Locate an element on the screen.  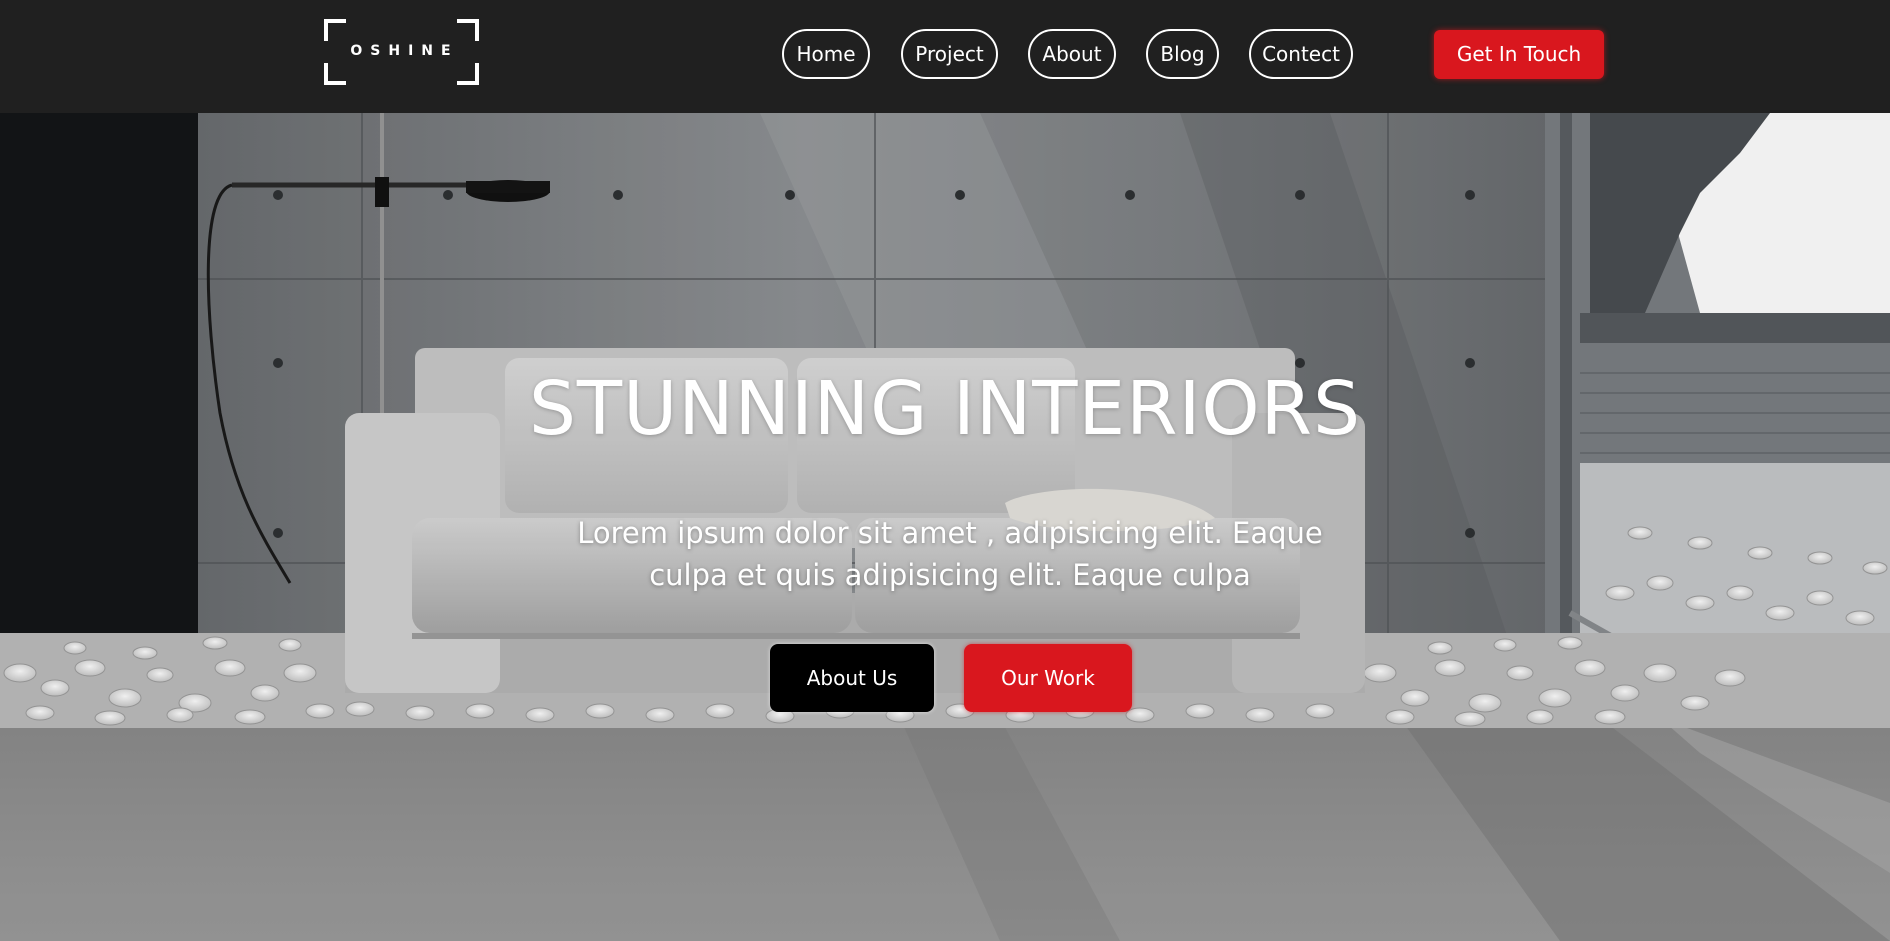
hero-title: STUNNING INTERIORS is located at coordinates (945, 409).